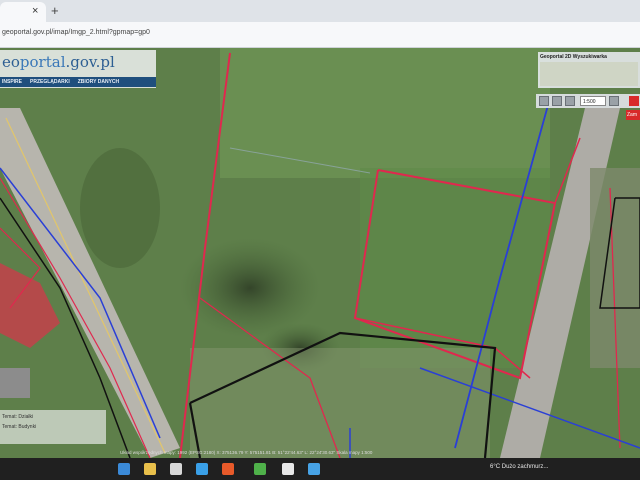 This screenshot has height=480, width=640. Describe the element at coordinates (176, 469) in the screenshot. I see `store-icon` at that location.